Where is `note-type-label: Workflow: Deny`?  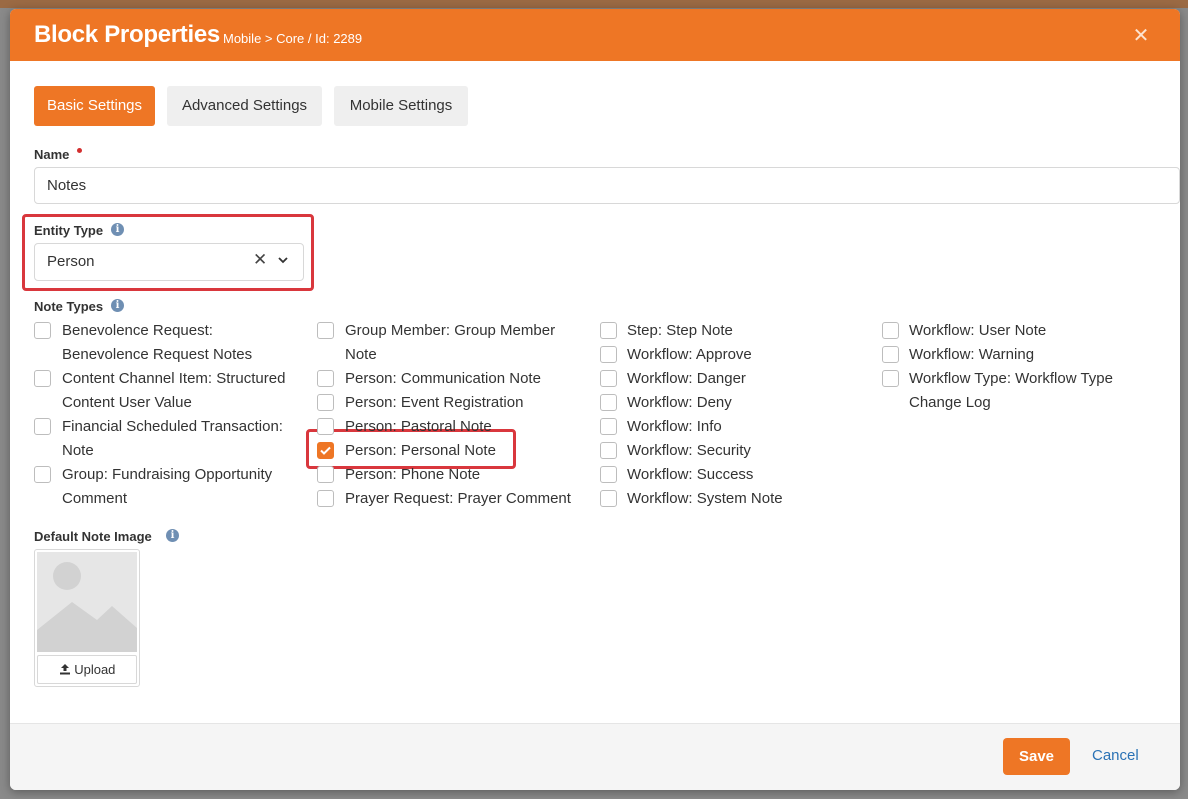 note-type-label: Workflow: Deny is located at coordinates (752, 403).